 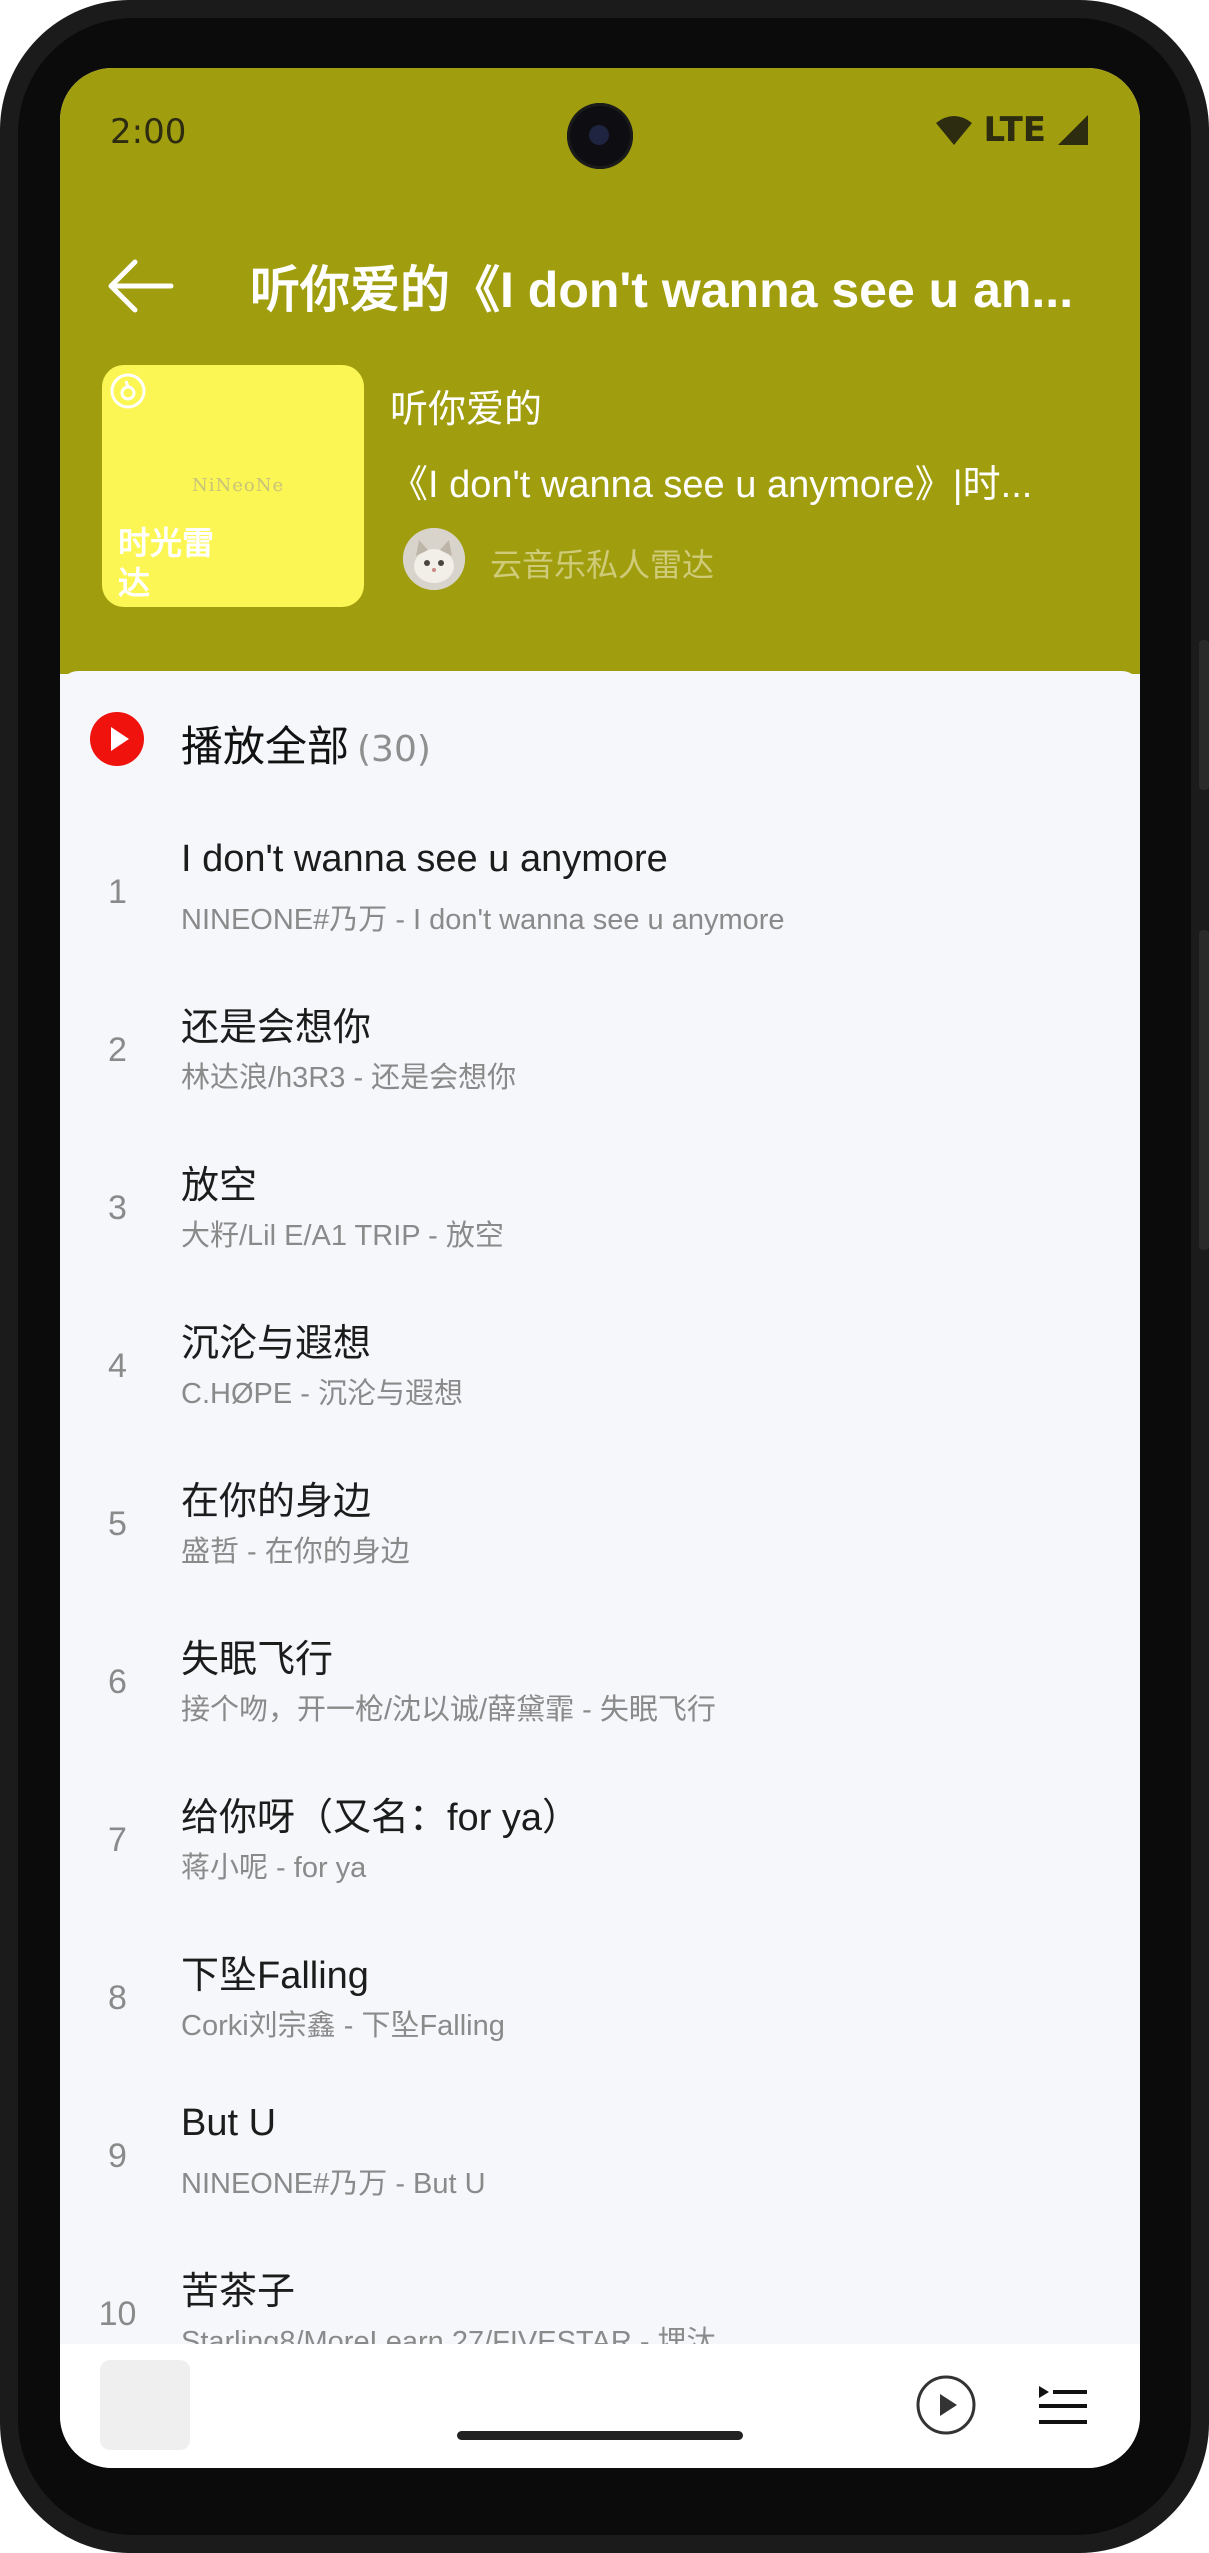 I want to click on song-index: 5, so click(x=117, y=1524).